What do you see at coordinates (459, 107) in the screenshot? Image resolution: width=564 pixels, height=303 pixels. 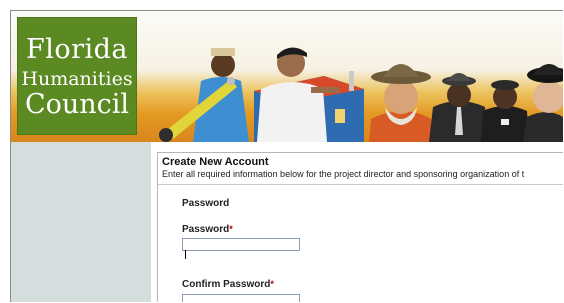 I see `man-in-suit-image` at bounding box center [459, 107].